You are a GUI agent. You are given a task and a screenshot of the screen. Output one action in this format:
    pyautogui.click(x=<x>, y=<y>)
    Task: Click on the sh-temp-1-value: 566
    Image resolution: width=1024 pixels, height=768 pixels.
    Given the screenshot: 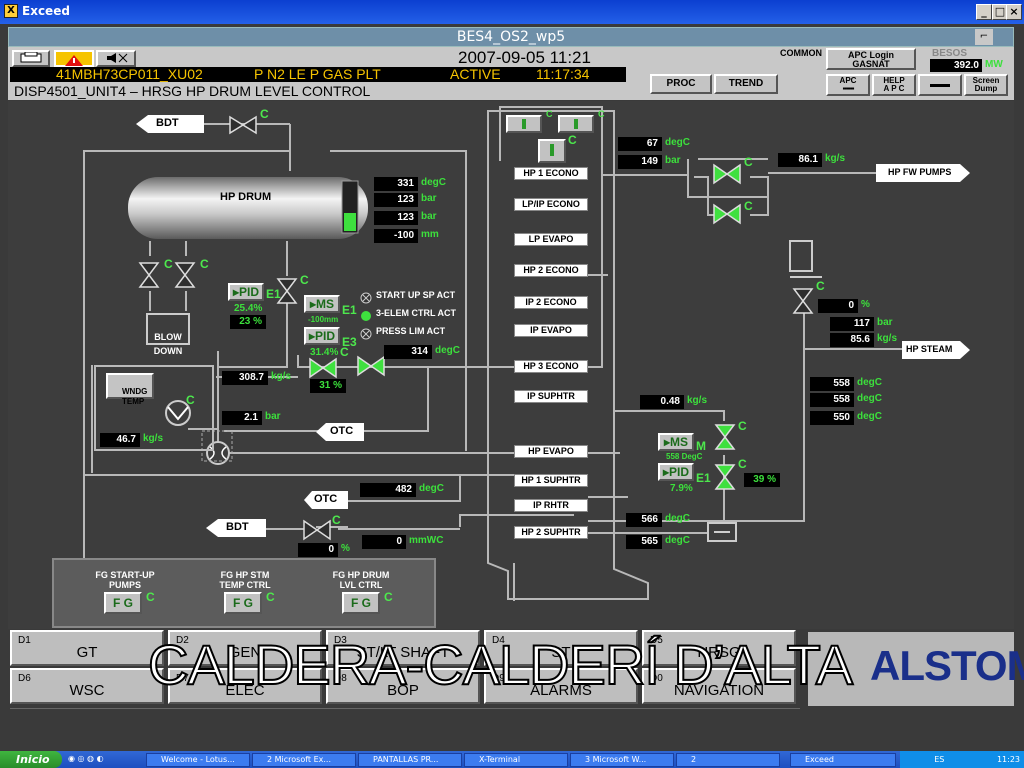 What is the action you would take?
    pyautogui.click(x=644, y=520)
    